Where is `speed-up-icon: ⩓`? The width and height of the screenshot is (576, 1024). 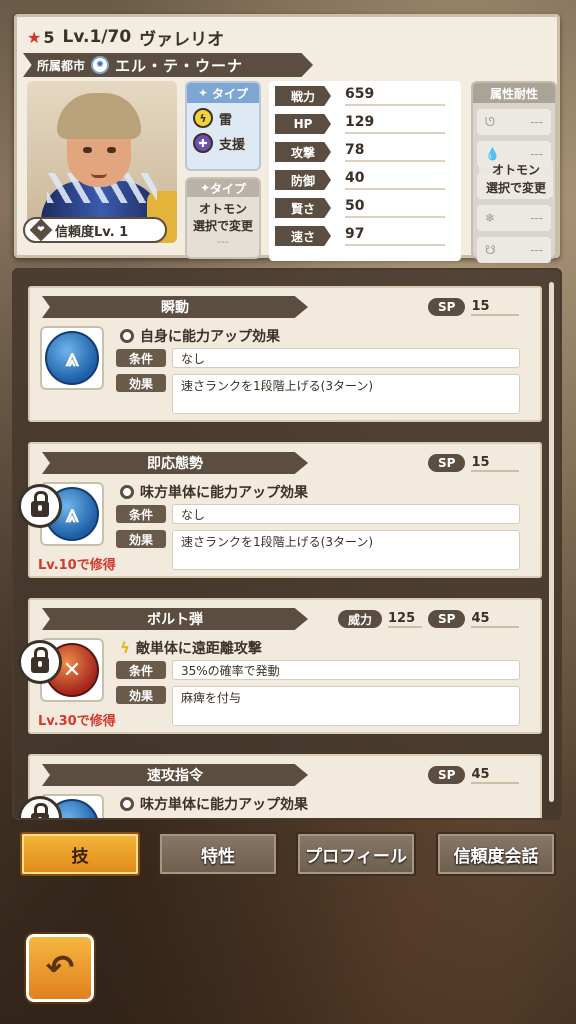
speed-up-icon: ⩓ is located at coordinates (72, 358).